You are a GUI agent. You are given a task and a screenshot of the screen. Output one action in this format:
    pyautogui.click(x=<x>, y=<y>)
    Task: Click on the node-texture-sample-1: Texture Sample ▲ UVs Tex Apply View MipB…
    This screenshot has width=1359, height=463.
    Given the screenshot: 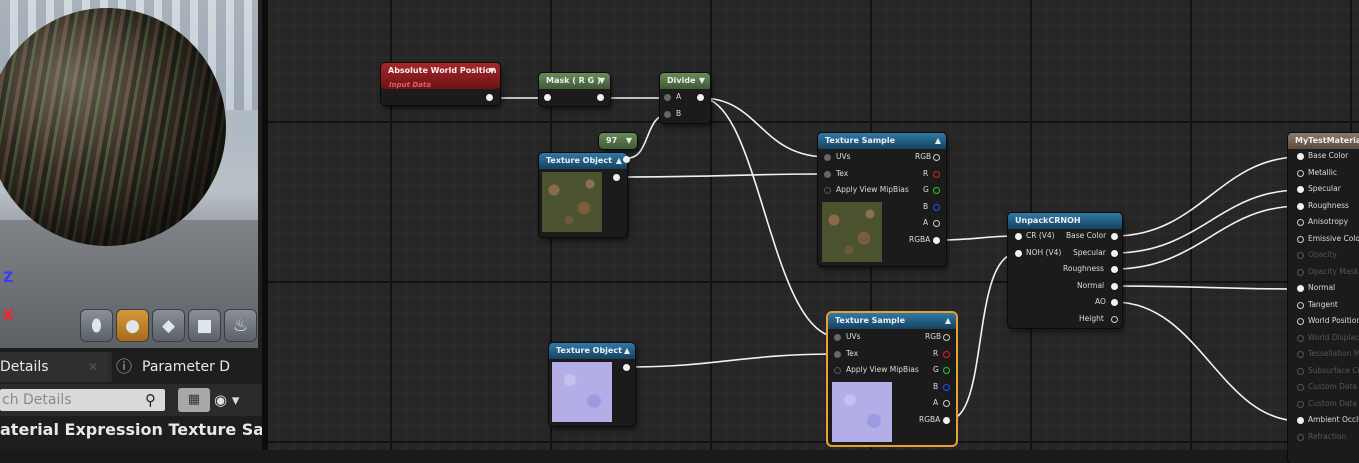 What is the action you would take?
    pyautogui.click(x=882, y=199)
    